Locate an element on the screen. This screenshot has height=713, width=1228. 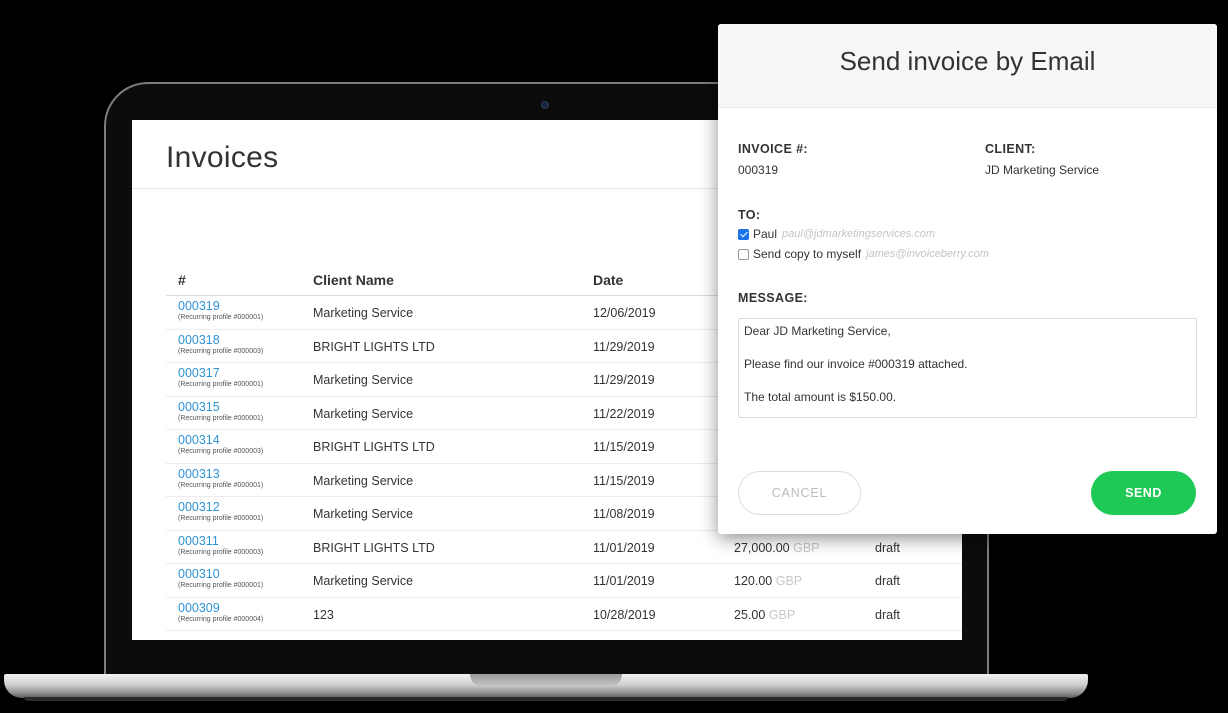
client-value: JD Marketing Service is located at coordinates (1042, 170).